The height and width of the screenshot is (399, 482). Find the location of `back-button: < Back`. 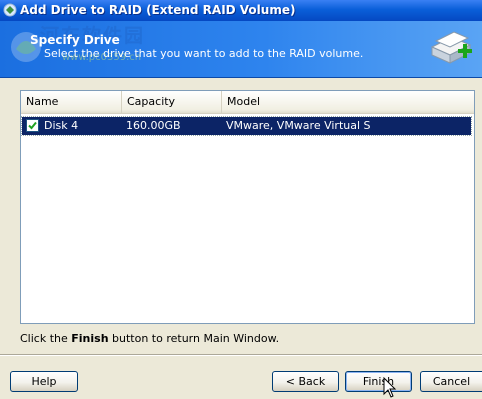

back-button: < Back is located at coordinates (305, 381).